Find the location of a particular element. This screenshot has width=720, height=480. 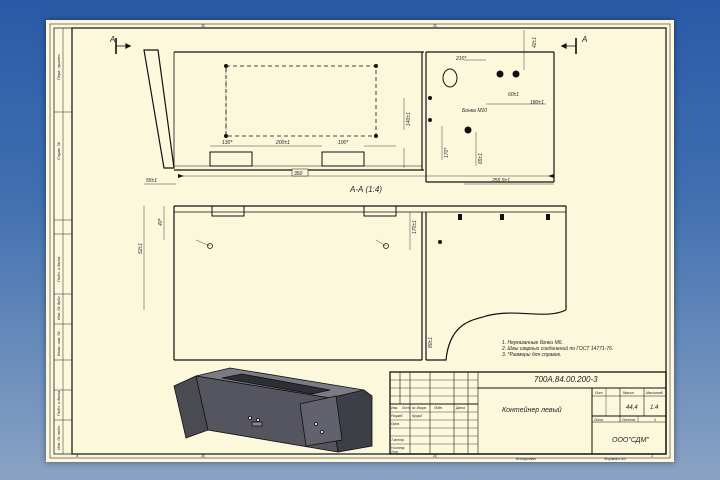

hidden-hole-pattern is located at coordinates (301, 101).